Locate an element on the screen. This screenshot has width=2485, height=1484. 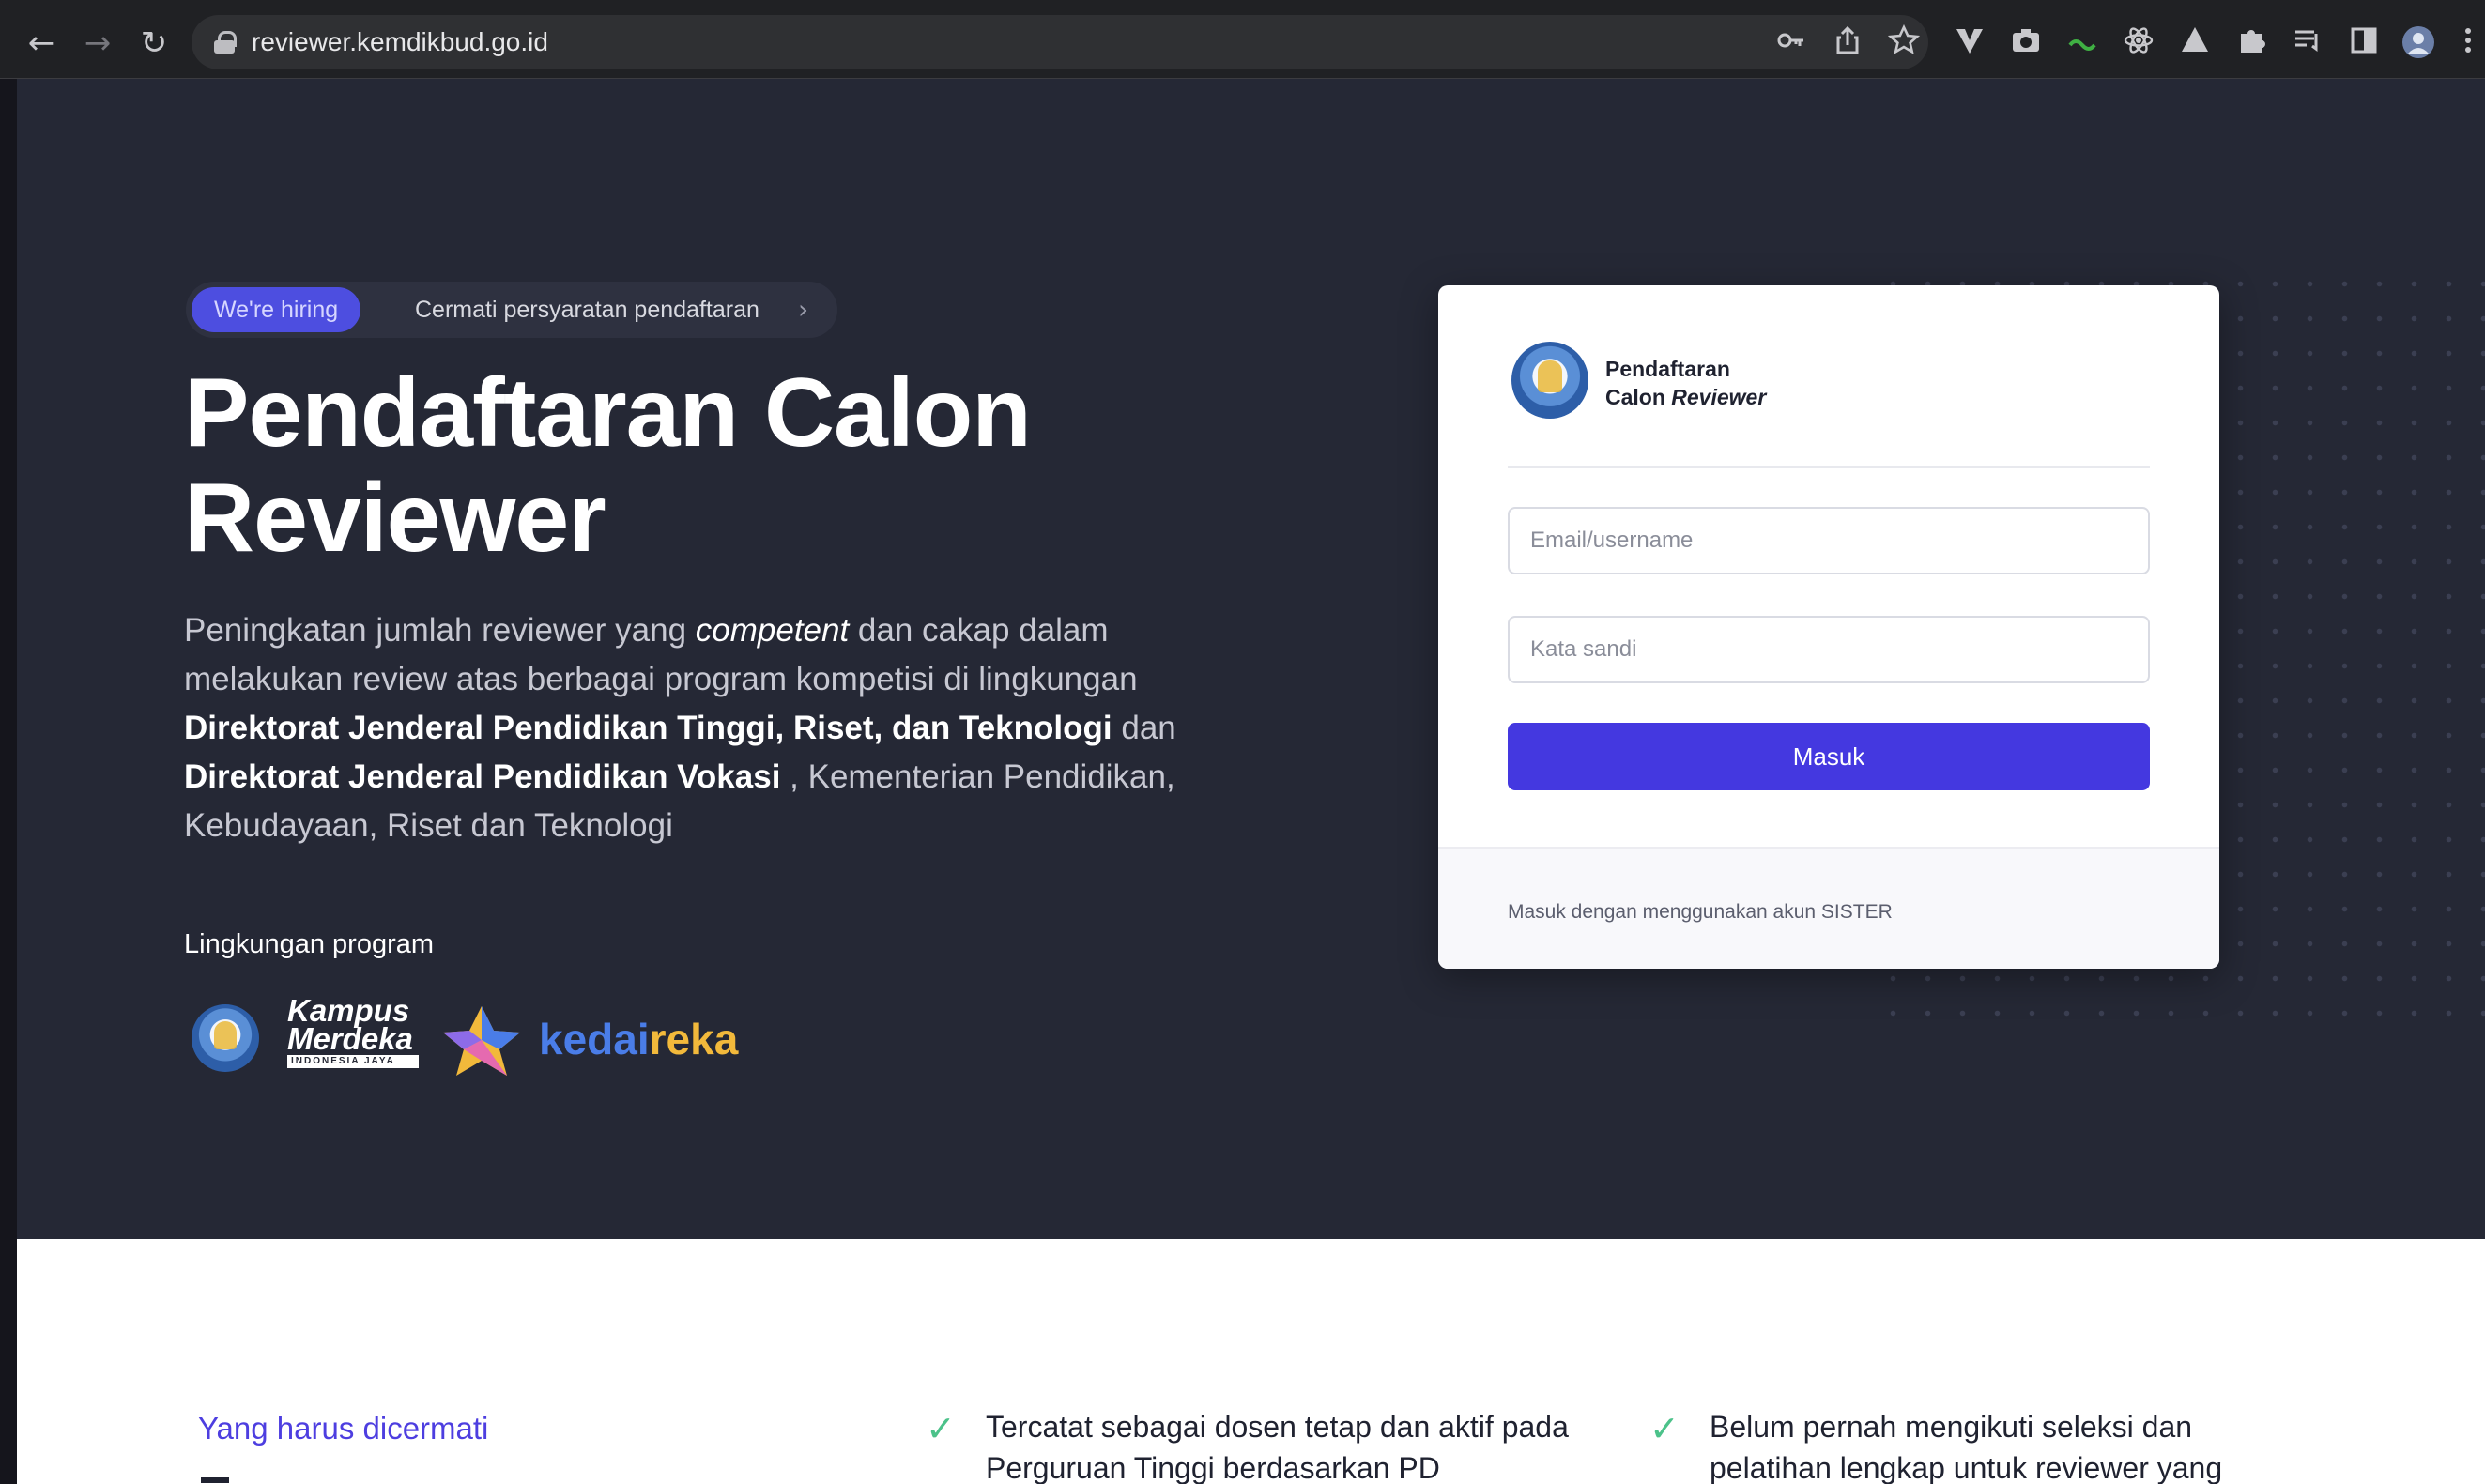
hiring-link-text: Cermati persyaratan pendaftaran is located at coordinates (587, 310).